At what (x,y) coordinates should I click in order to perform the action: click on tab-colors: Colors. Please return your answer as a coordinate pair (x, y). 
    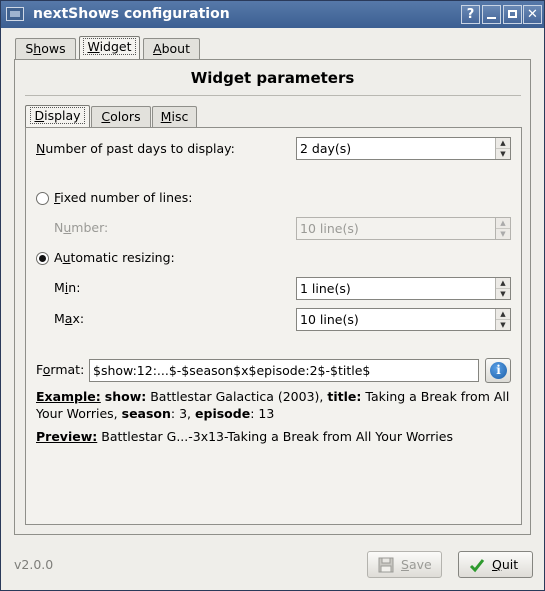
    Looking at the image, I should click on (121, 117).